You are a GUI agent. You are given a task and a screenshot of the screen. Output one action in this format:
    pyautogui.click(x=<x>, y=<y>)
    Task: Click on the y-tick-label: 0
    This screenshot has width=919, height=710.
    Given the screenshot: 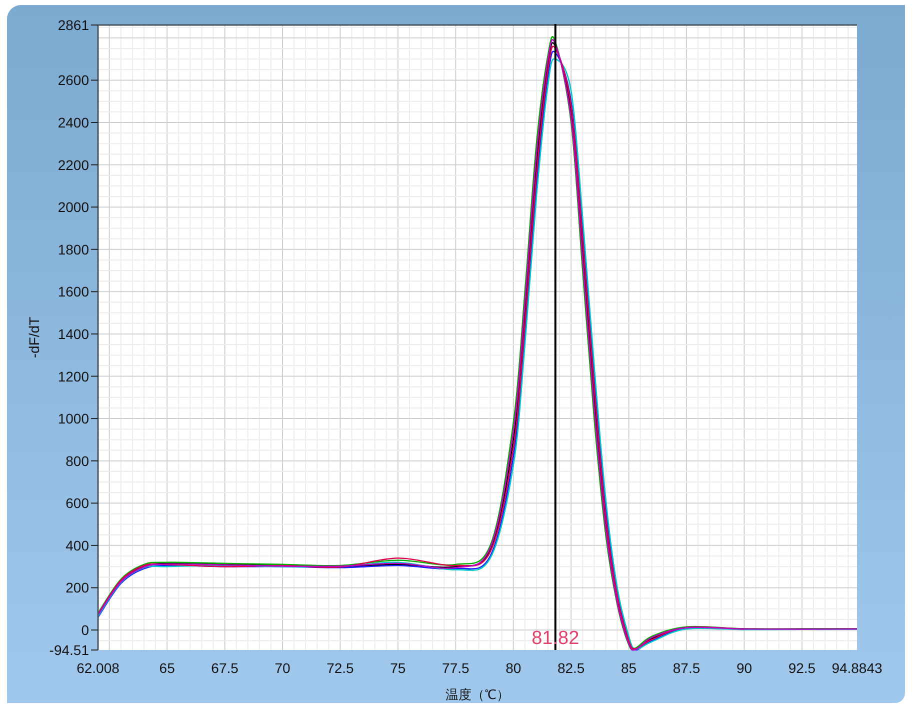 What is the action you would take?
    pyautogui.click(x=85, y=630)
    